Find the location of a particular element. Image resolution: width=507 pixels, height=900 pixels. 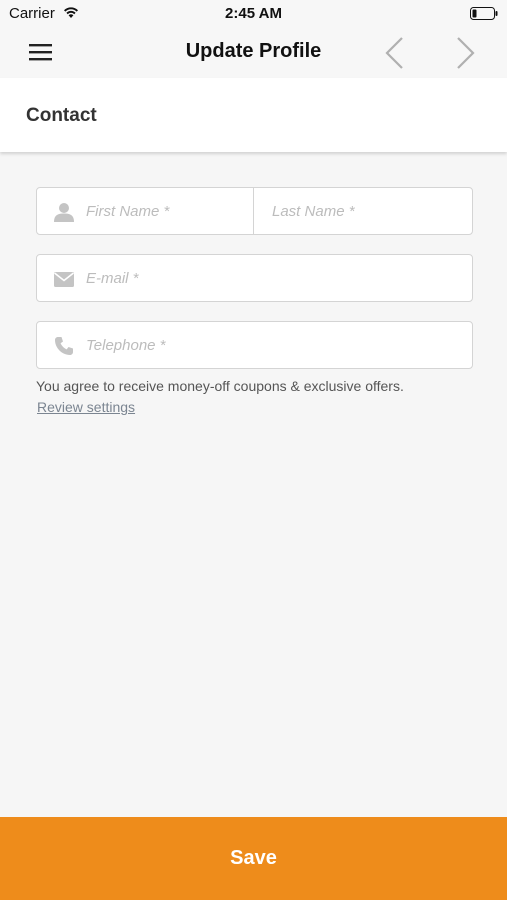

first-name-field is located at coordinates (145, 211).